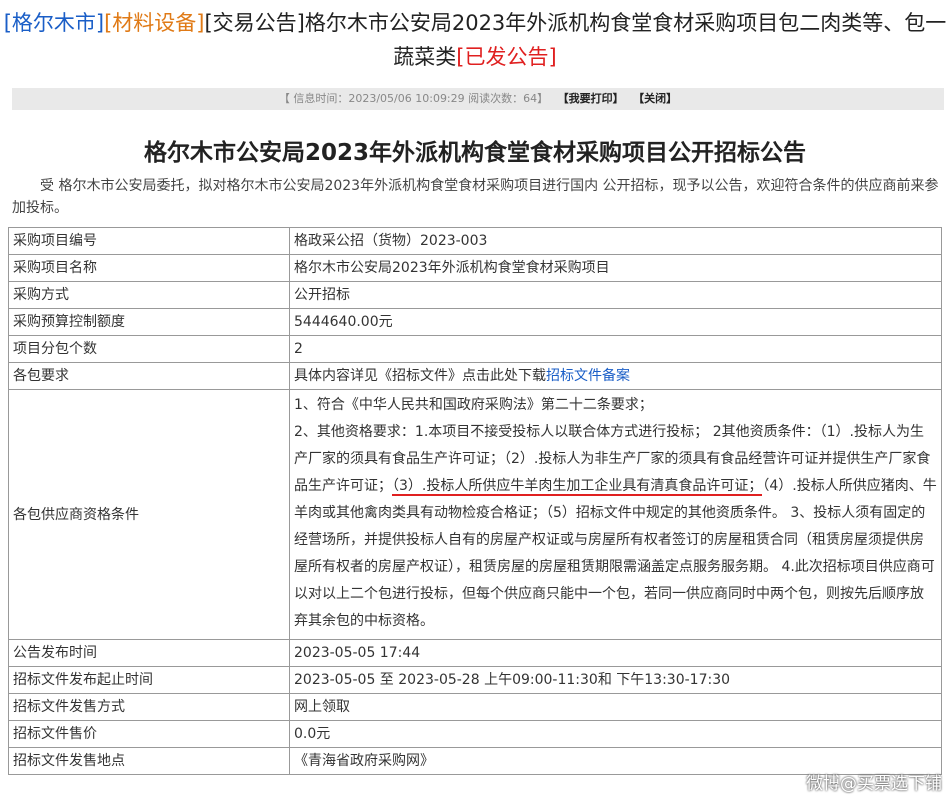 This screenshot has width=950, height=800. I want to click on table-row: 招标文件发售地点 《青海省政府采购网》, so click(475, 761).